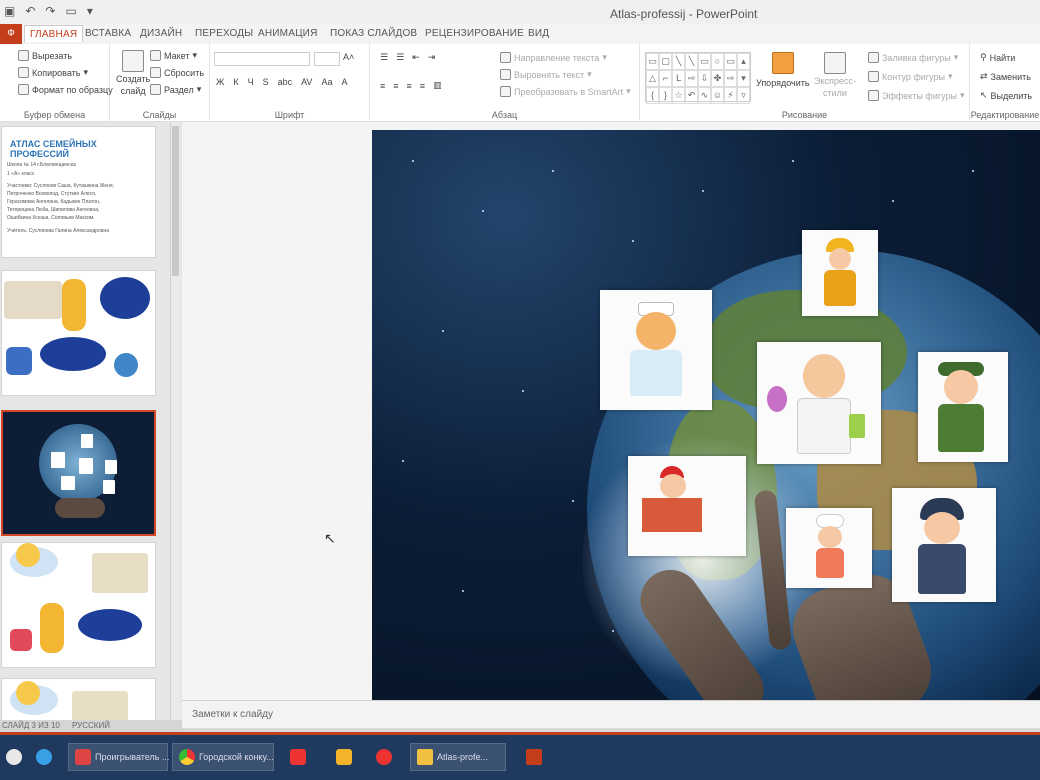 The width and height of the screenshot is (1040, 780). What do you see at coordinates (13, 757) in the screenshot?
I see `start-button` at bounding box center [13, 757].